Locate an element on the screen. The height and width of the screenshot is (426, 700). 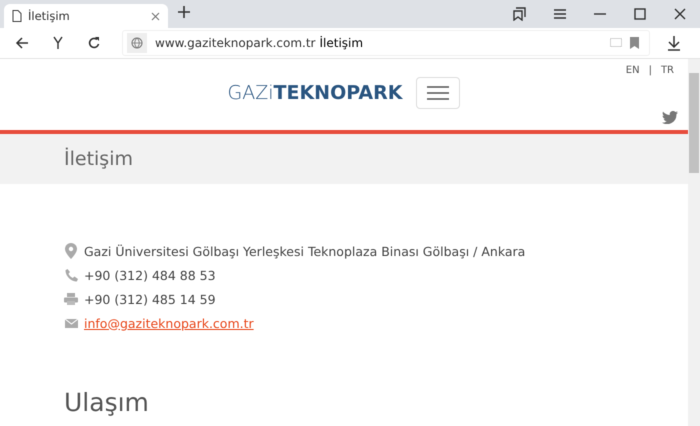
page-icon is located at coordinates (17, 16).